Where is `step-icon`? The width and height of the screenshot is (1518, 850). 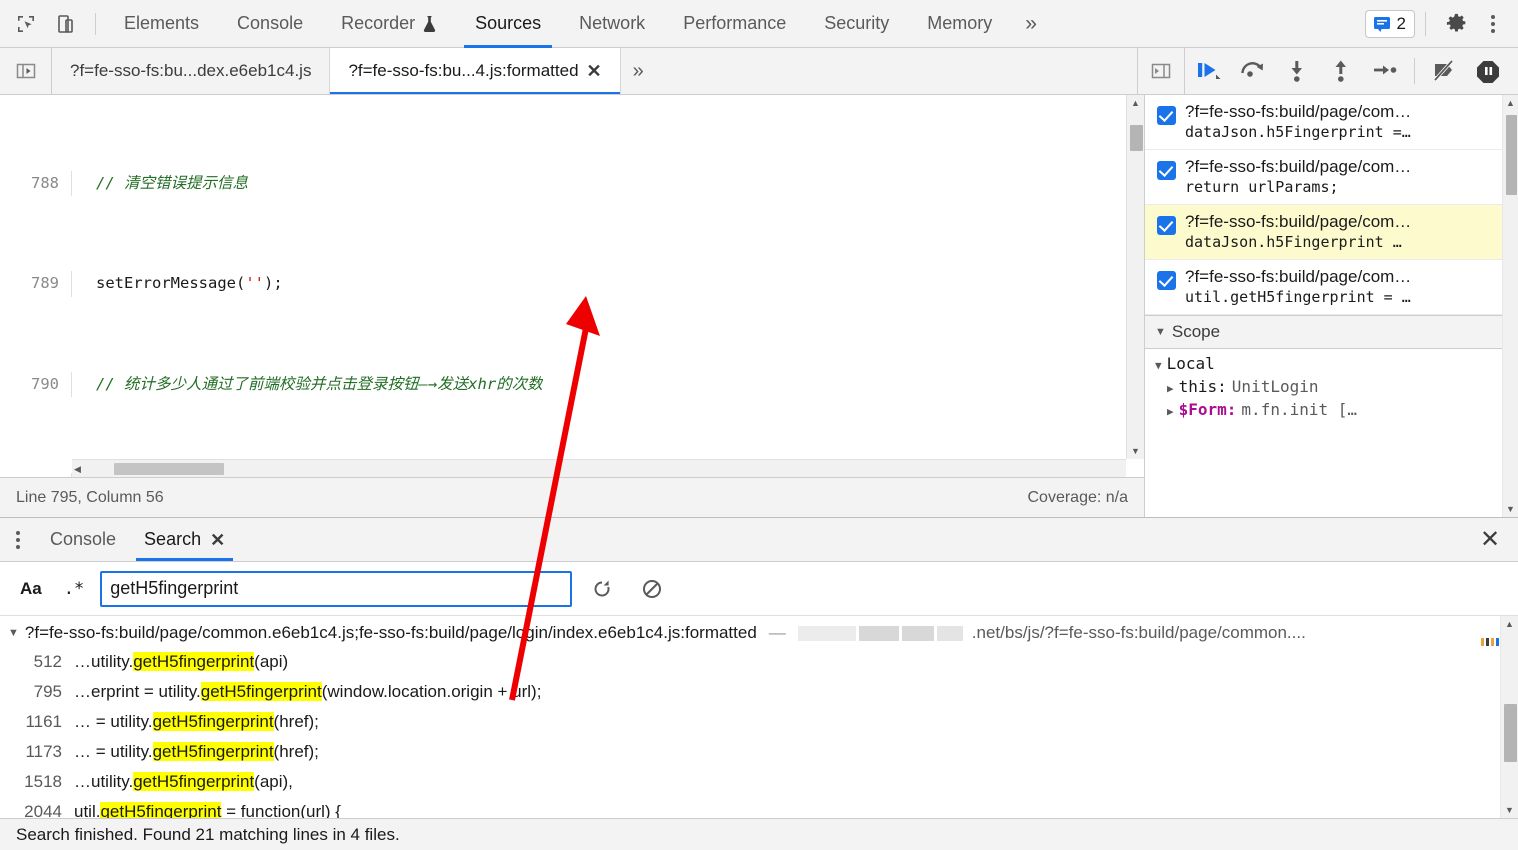
step-icon is located at coordinates (1385, 71).